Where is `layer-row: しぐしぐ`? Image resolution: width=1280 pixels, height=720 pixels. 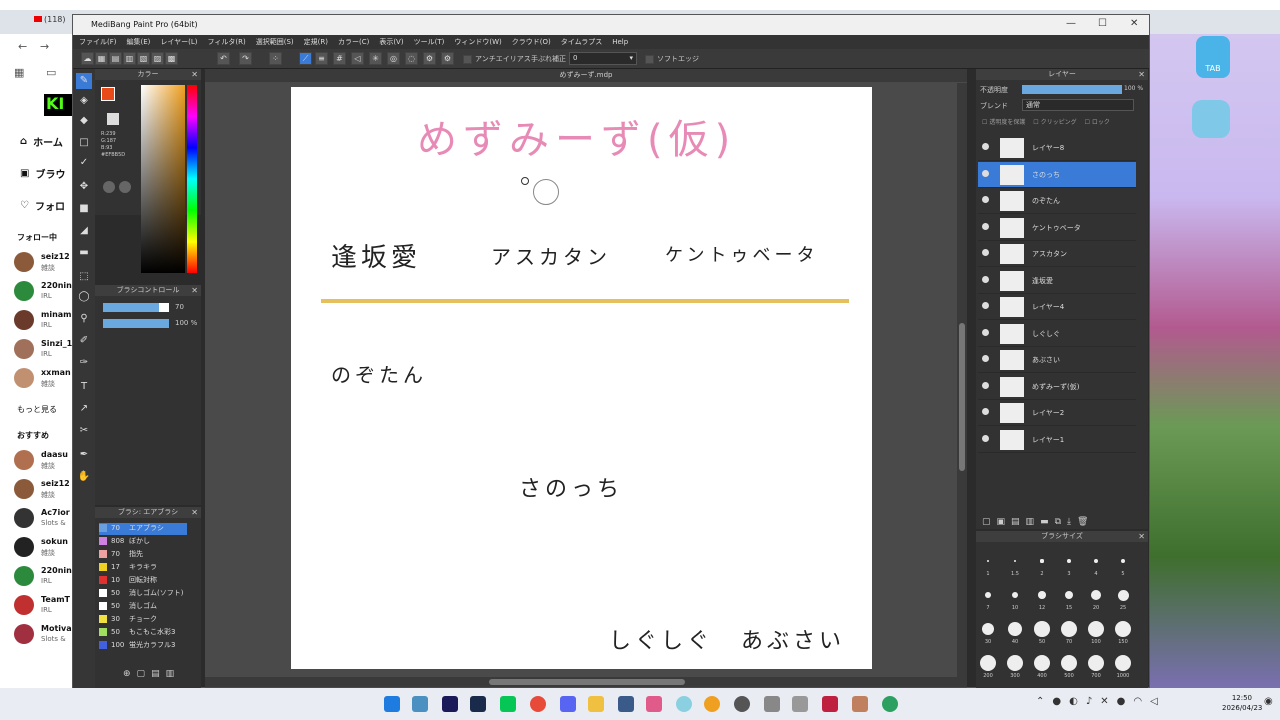 layer-row: しぐしぐ is located at coordinates (1057, 334).